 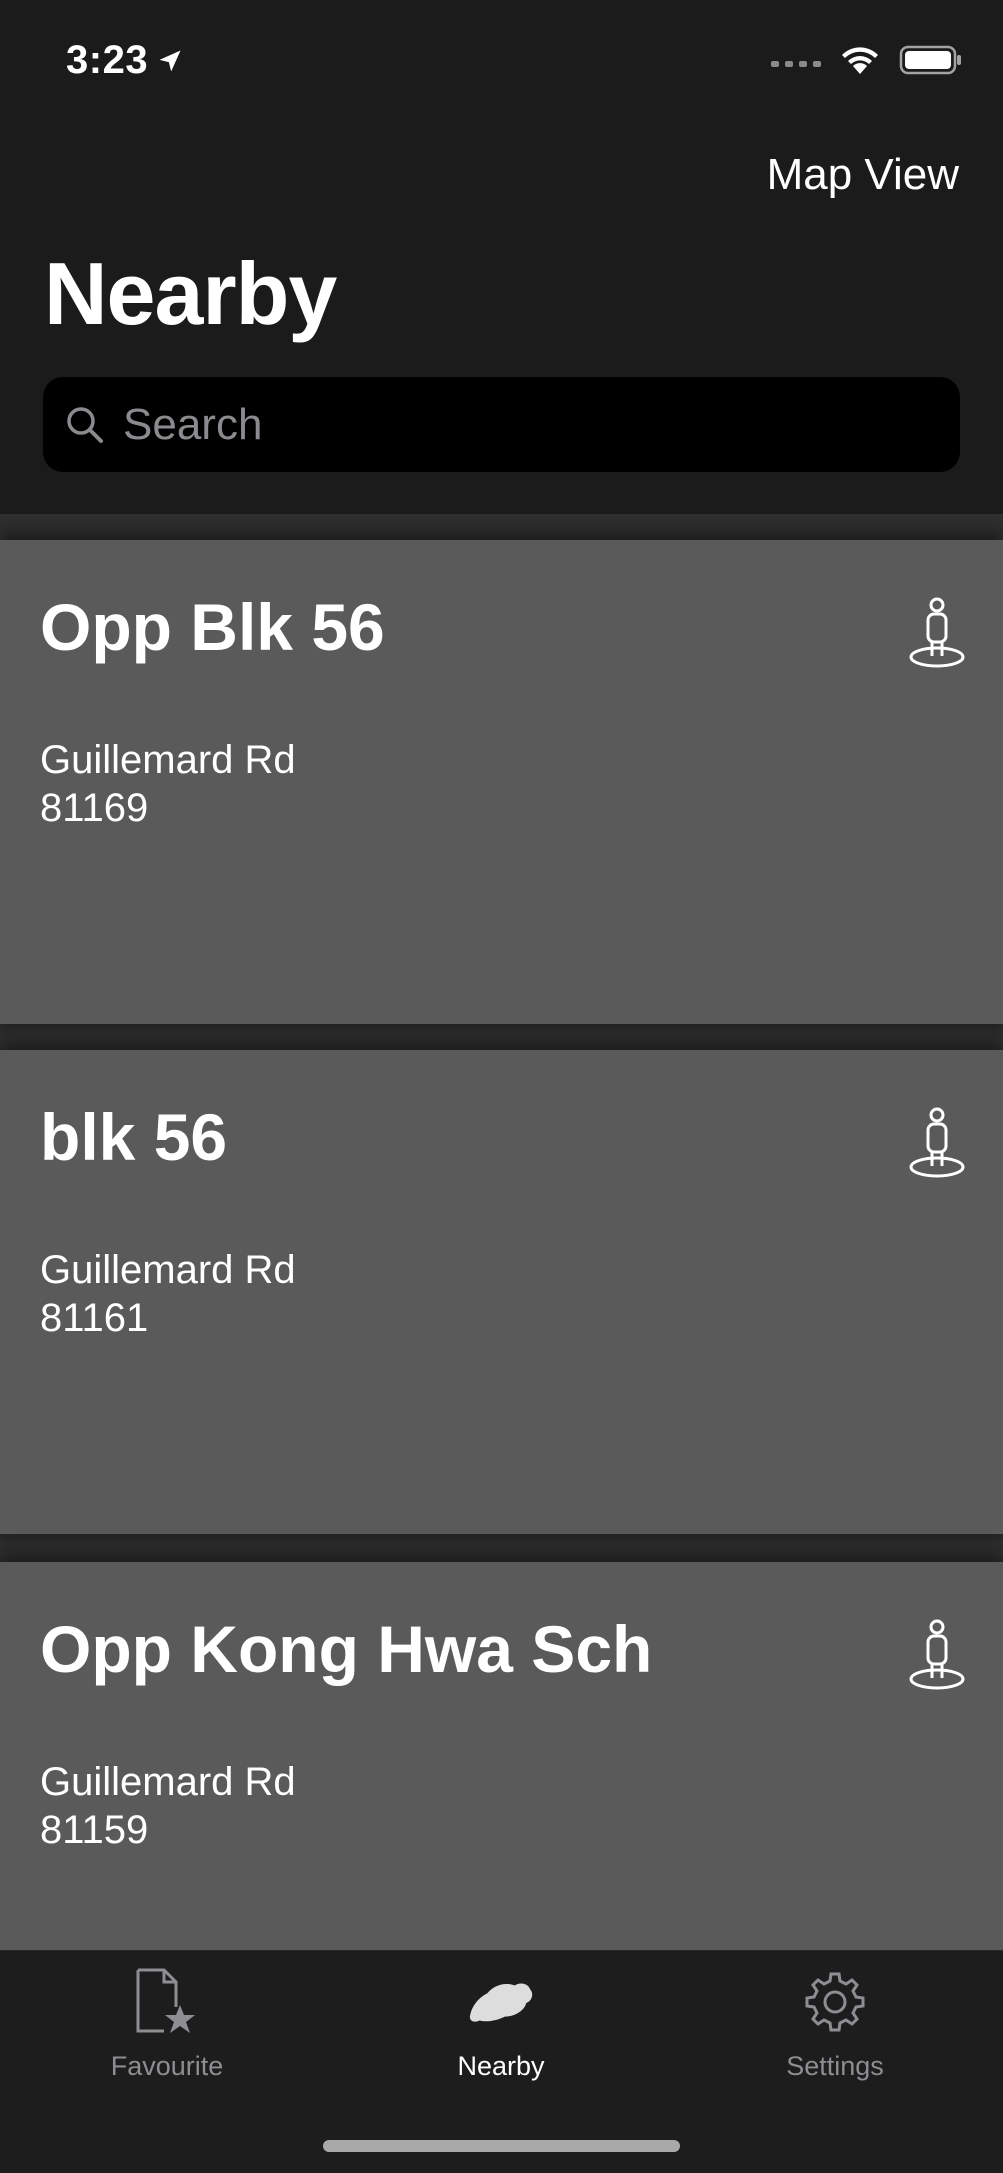 I want to click on tab-label: Favourite, so click(x=167, y=2066).